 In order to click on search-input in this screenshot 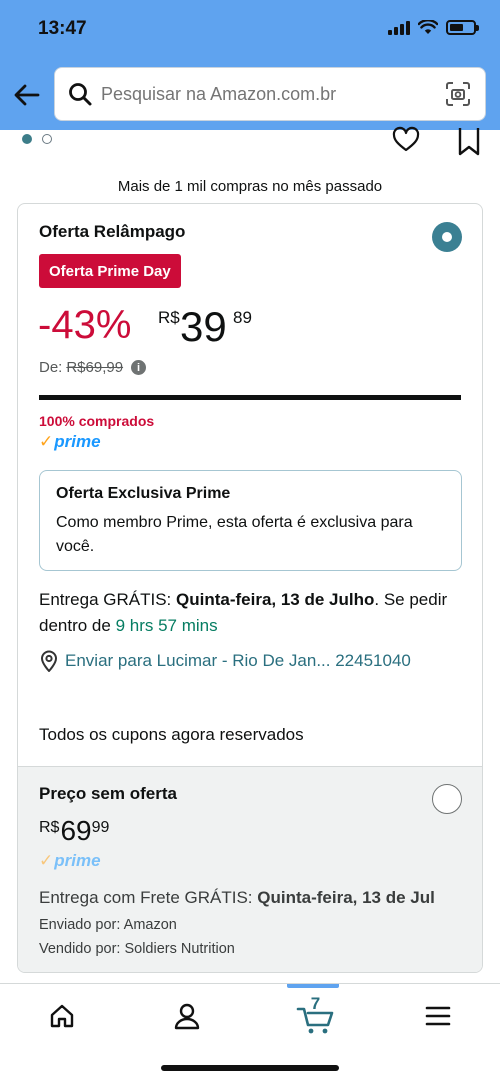, I will do `click(273, 94)`.